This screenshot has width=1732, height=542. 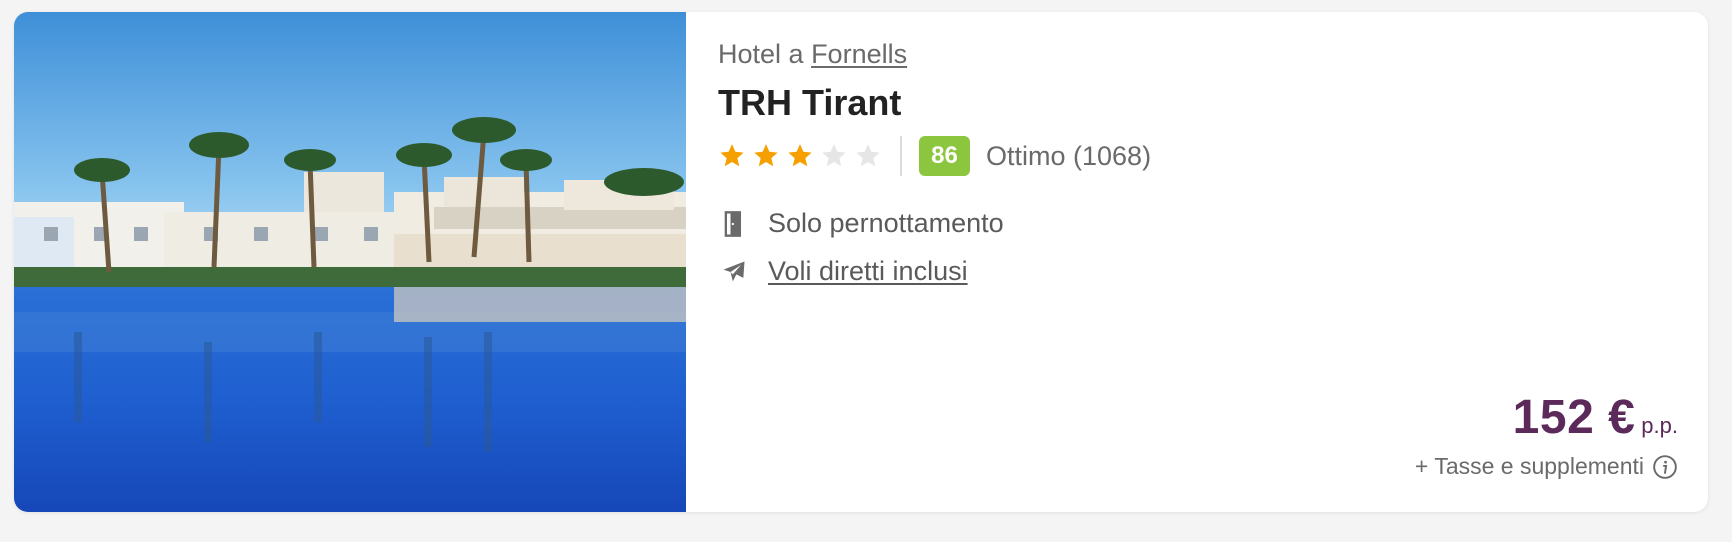 What do you see at coordinates (1068, 156) in the screenshot?
I see `review-summary: Ottimo (1068)` at bounding box center [1068, 156].